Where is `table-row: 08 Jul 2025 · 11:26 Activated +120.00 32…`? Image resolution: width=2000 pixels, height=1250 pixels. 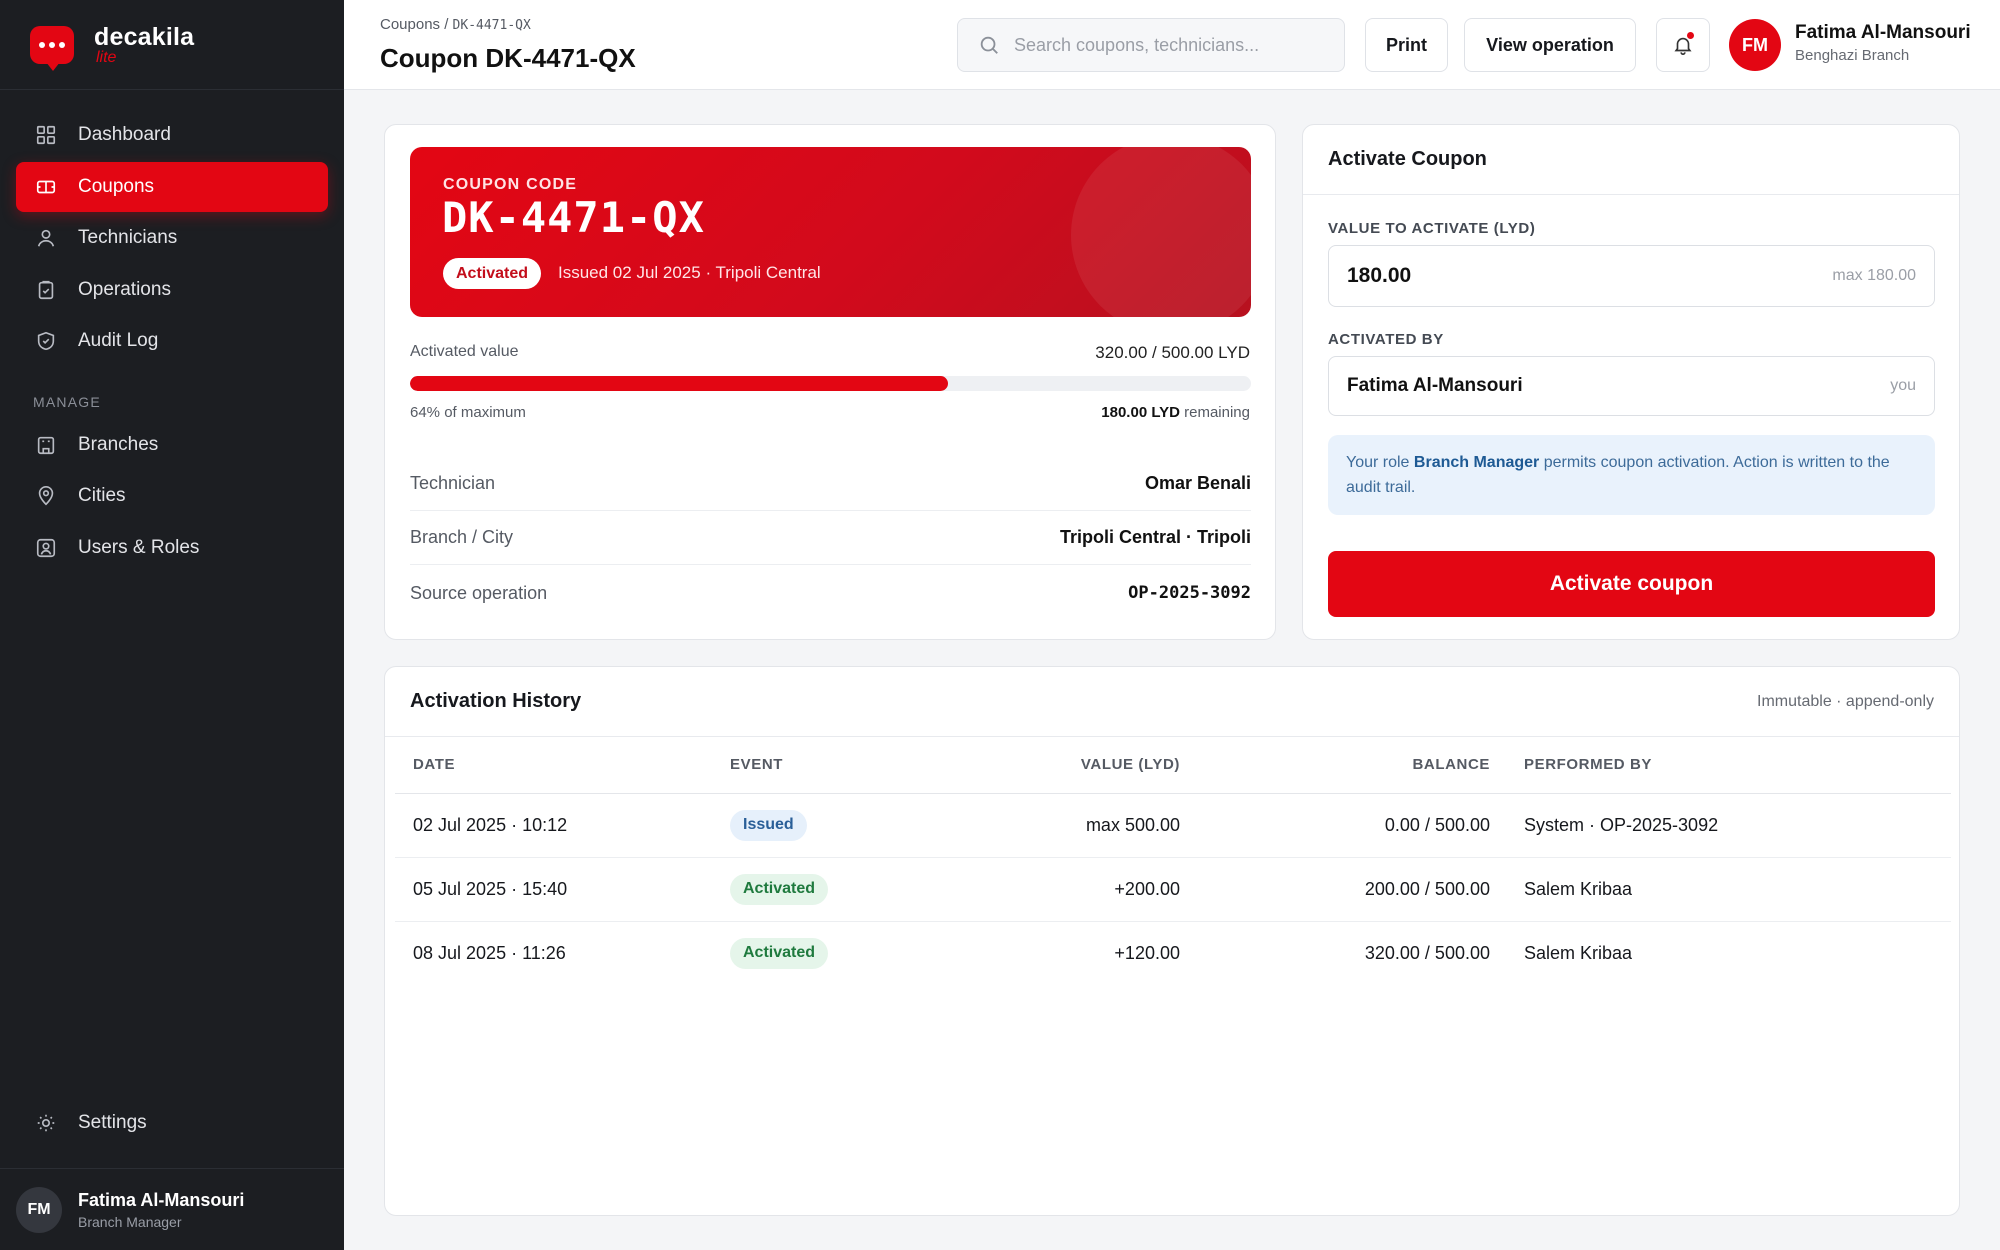 table-row: 08 Jul 2025 · 11:26 Activated +120.00 32… is located at coordinates (1173, 953).